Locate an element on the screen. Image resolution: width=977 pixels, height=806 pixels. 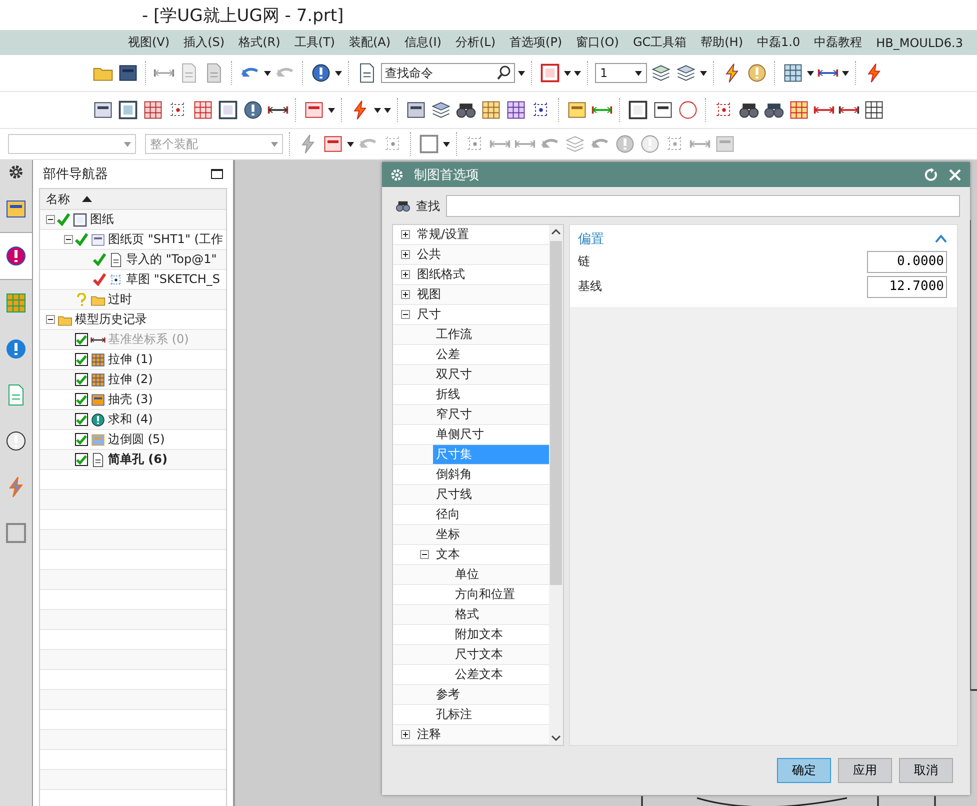
tree-item: 抽壳 (3) is located at coordinates (130, 399).